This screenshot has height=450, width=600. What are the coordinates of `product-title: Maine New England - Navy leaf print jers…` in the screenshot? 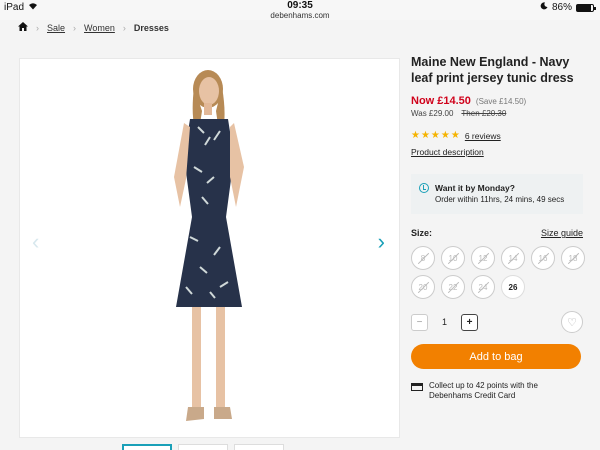 It's located at (492, 70).